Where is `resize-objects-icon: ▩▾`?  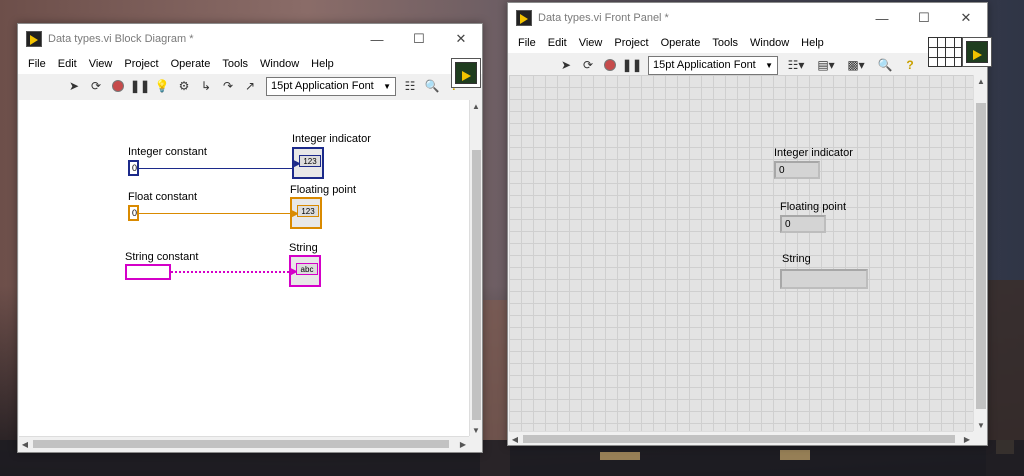 resize-objects-icon: ▩▾ is located at coordinates (856, 65).